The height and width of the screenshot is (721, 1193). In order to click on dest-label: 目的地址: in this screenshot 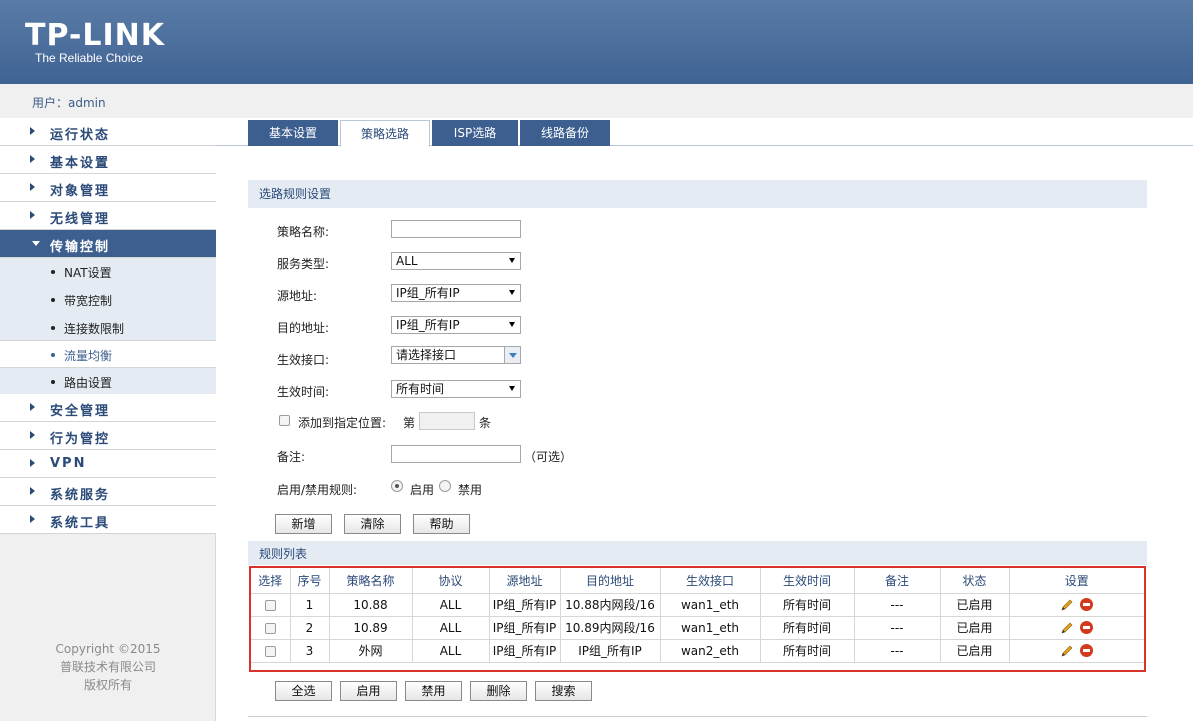, I will do `click(303, 328)`.